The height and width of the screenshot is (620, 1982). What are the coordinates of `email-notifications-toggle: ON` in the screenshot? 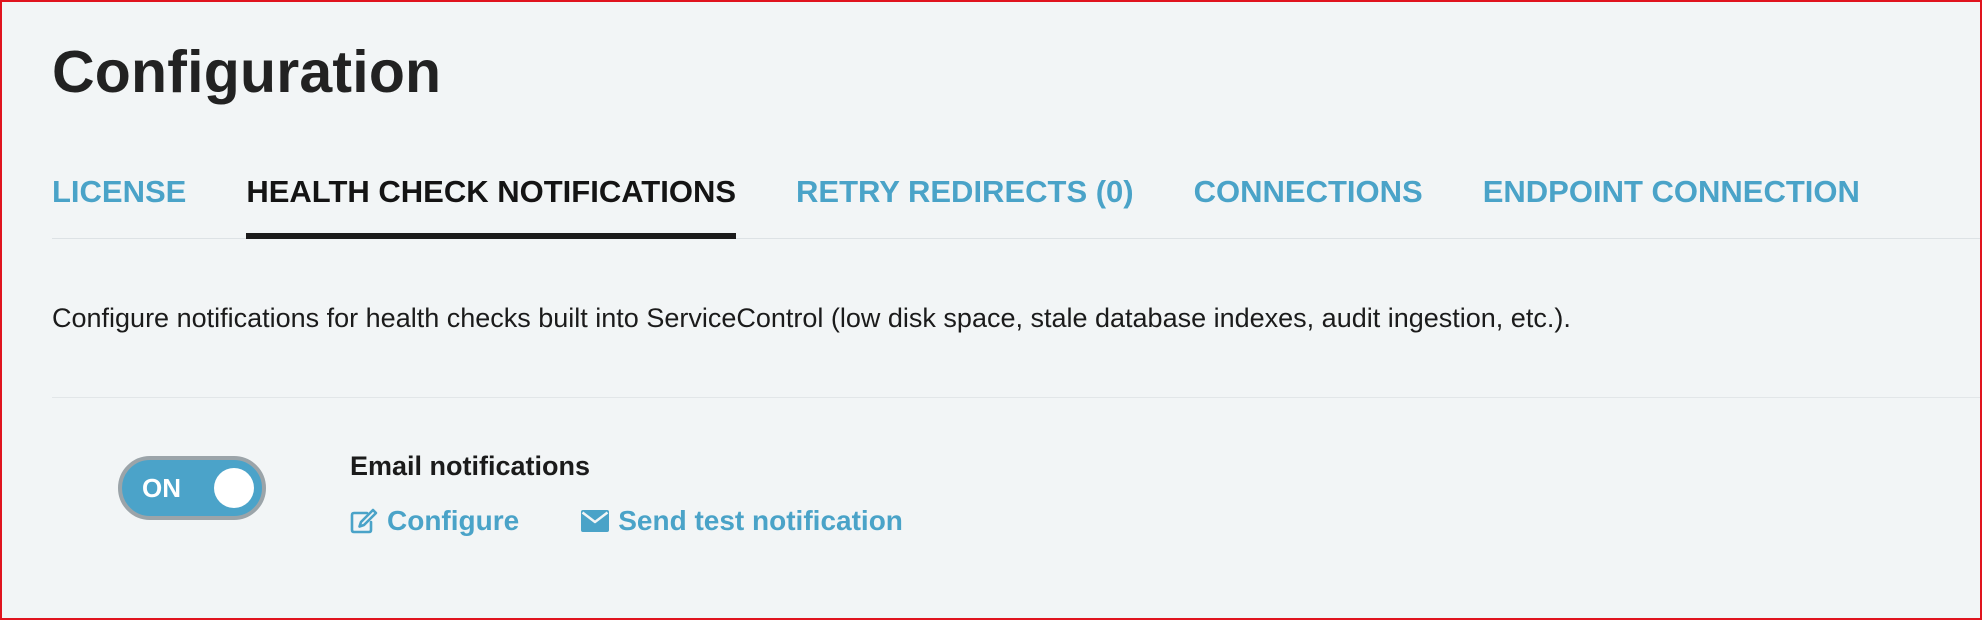 It's located at (192, 488).